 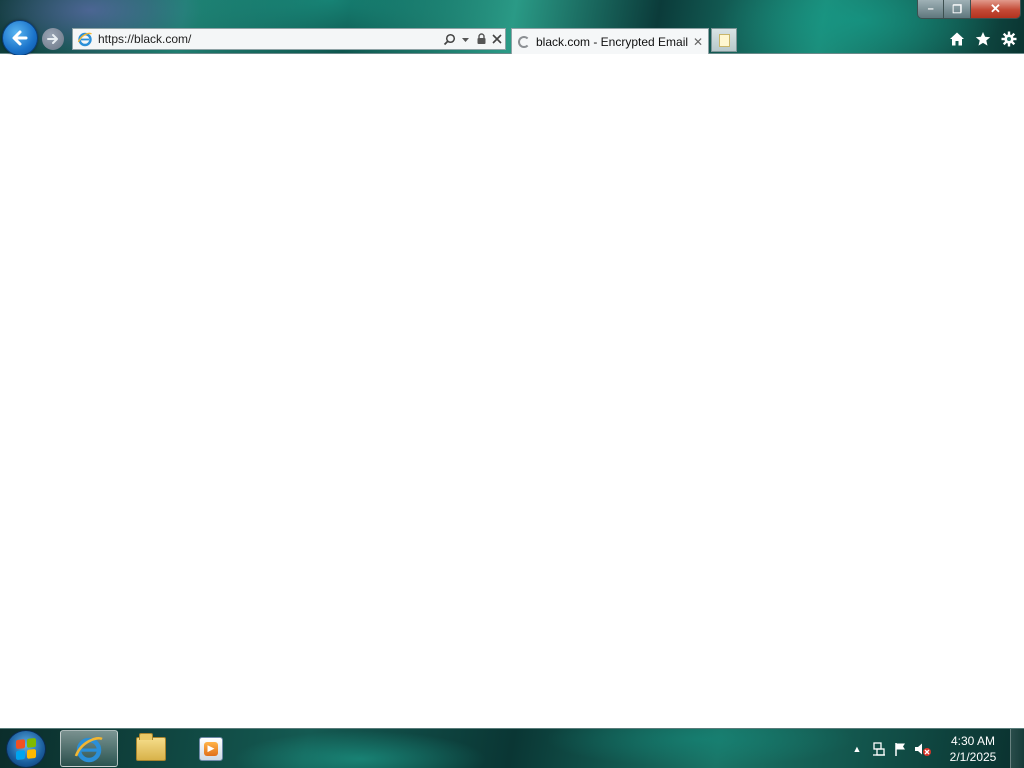 I want to click on forward-button, so click(x=53, y=39).